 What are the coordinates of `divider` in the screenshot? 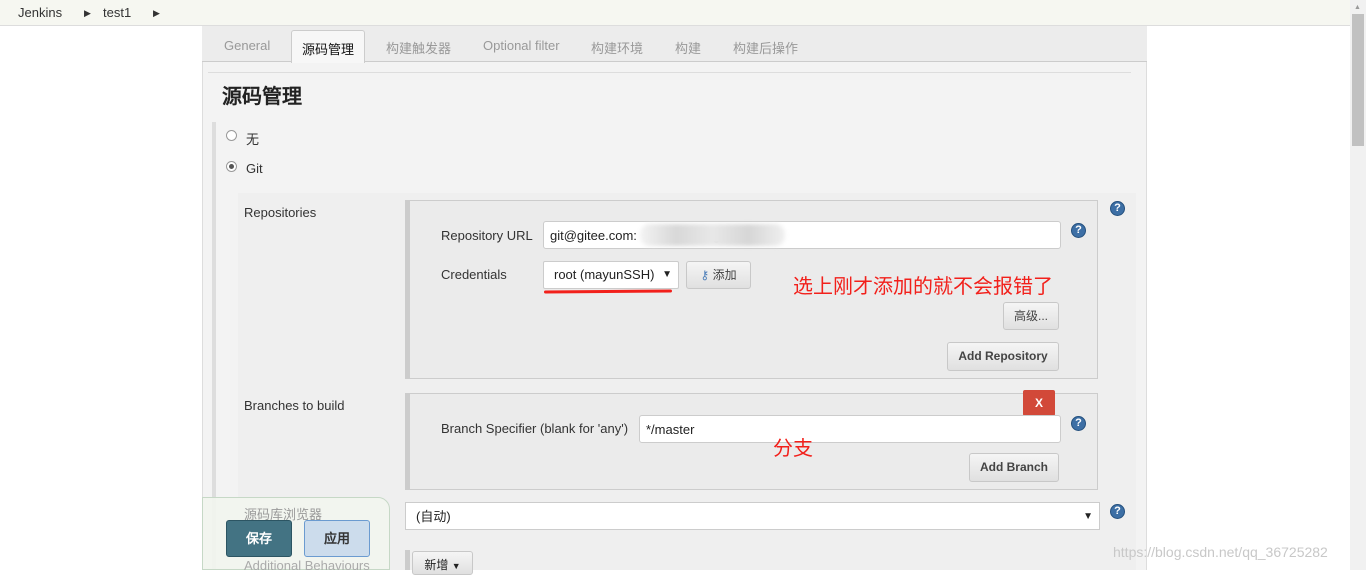 It's located at (669, 72).